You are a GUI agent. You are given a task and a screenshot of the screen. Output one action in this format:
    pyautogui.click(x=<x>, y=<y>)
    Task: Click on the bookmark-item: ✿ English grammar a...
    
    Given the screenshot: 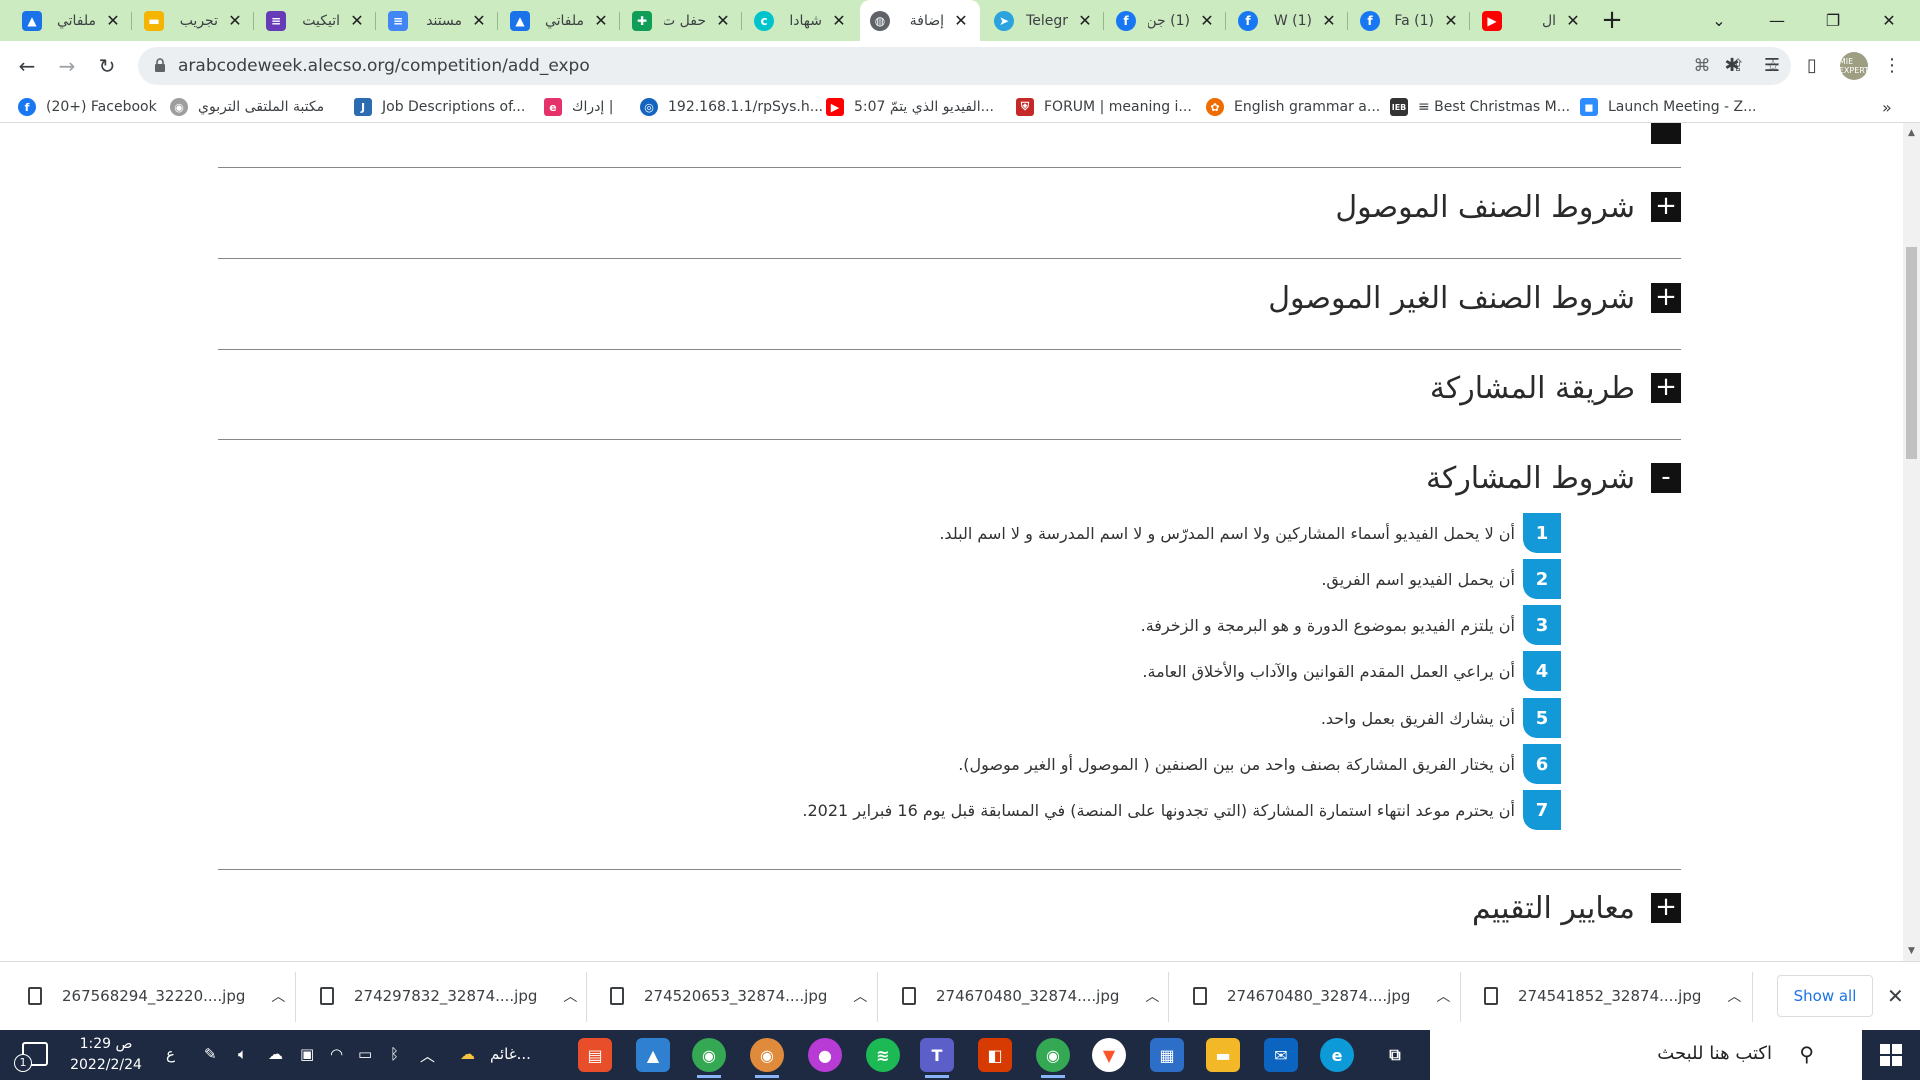 What is the action you would take?
    pyautogui.click(x=1293, y=107)
    